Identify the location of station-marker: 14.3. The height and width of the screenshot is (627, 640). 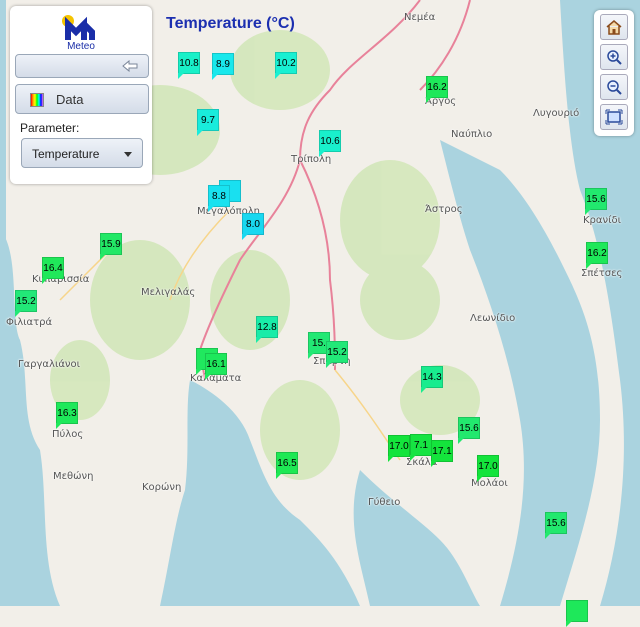
(432, 379).